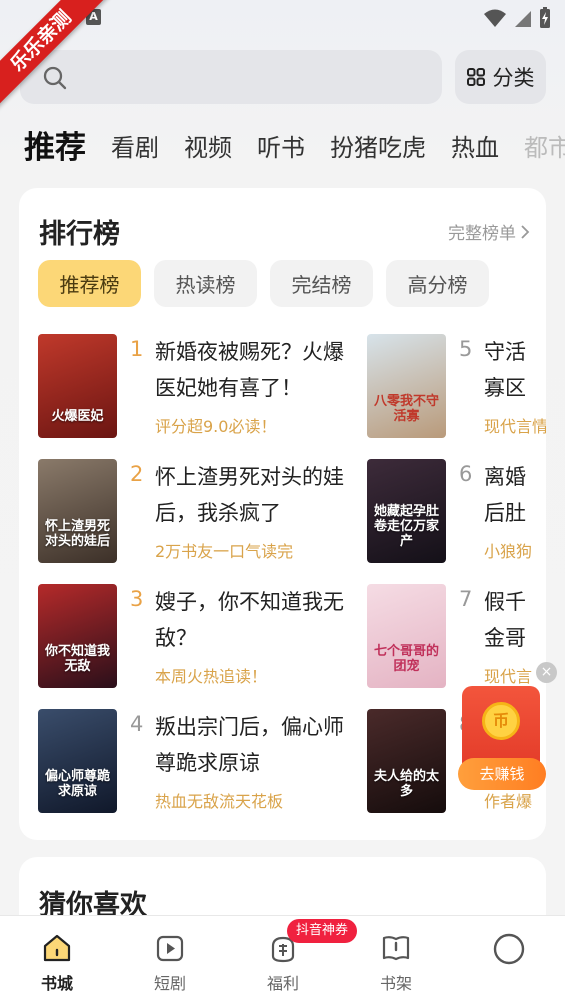 The height and width of the screenshot is (1004, 565). What do you see at coordinates (525, 231) in the screenshot?
I see `chevron-right-icon` at bounding box center [525, 231].